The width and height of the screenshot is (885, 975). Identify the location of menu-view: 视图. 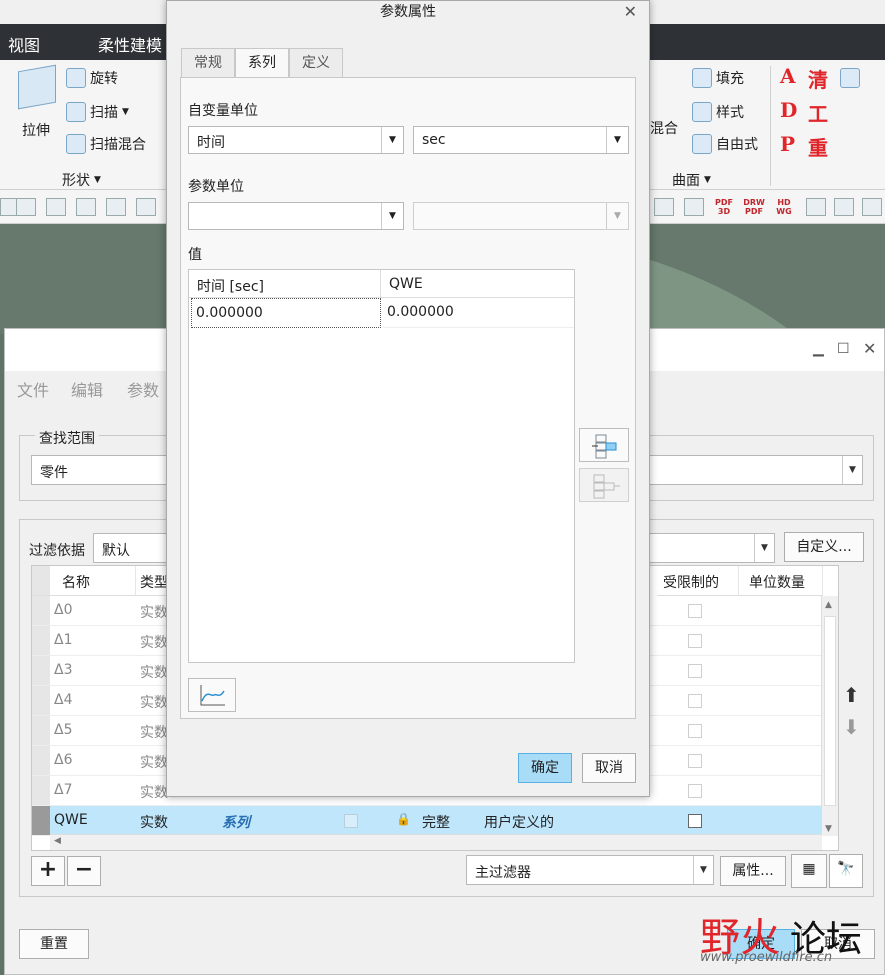
(24, 44).